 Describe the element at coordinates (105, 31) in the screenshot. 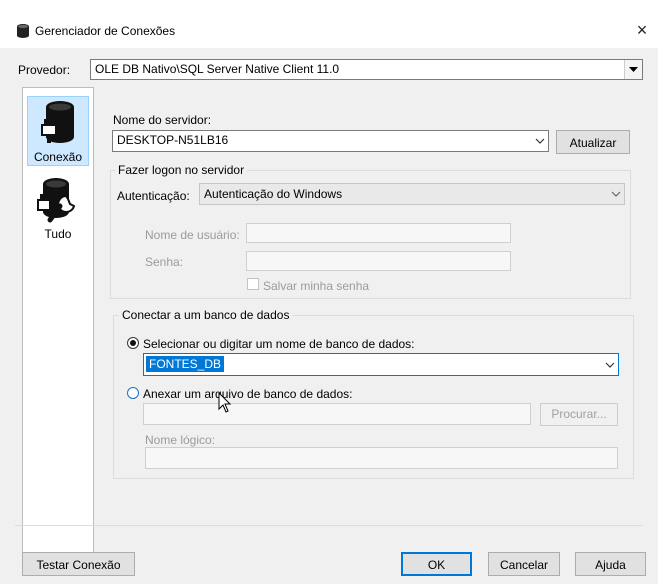

I see `window-title: Gerenciador de Conexões` at that location.